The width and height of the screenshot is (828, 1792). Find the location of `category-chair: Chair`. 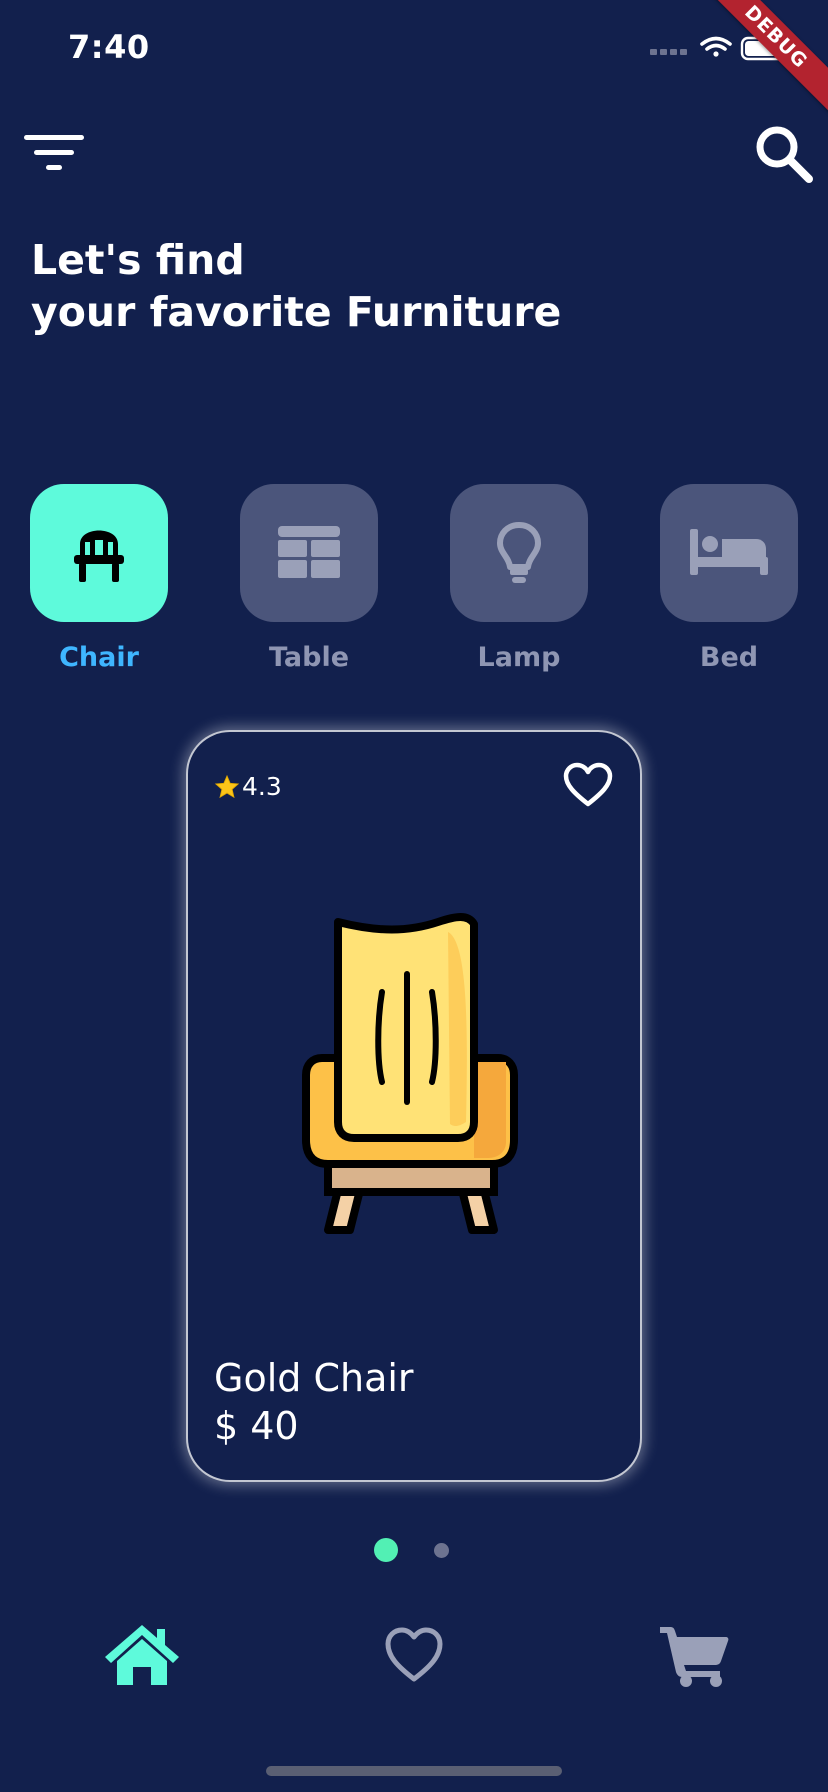

category-chair: Chair is located at coordinates (99, 578).